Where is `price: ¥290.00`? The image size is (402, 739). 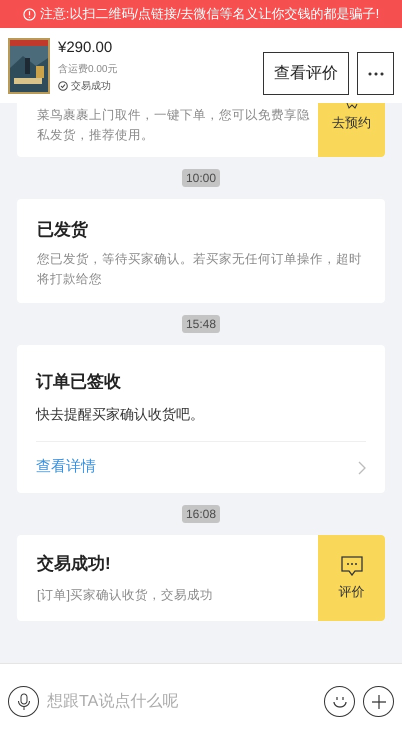 price: ¥290.00 is located at coordinates (86, 48).